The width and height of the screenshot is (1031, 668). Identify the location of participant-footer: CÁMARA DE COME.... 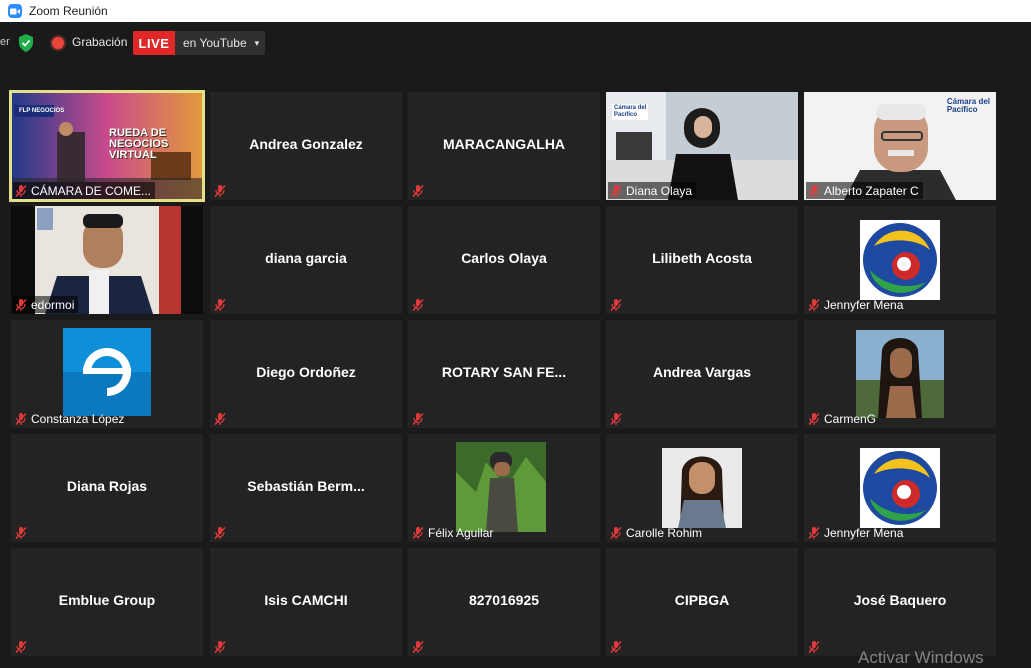
(84, 190).